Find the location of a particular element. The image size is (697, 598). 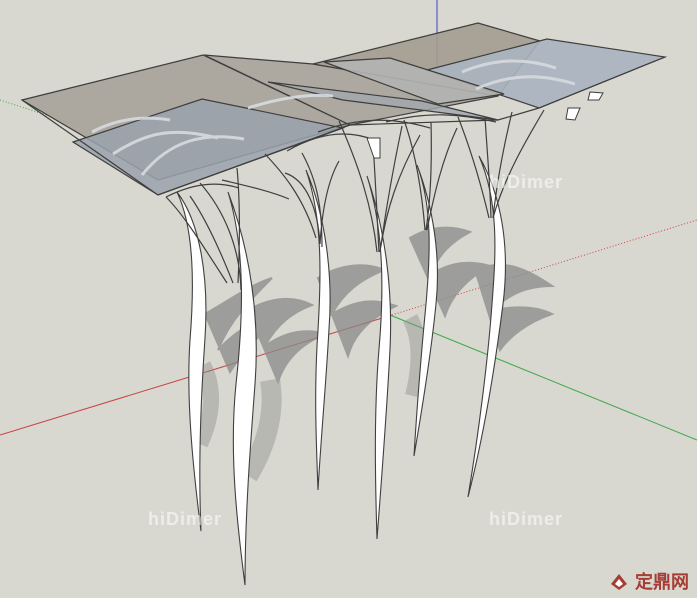

watermark-bottom-left: hiDimer is located at coordinates (185, 519).